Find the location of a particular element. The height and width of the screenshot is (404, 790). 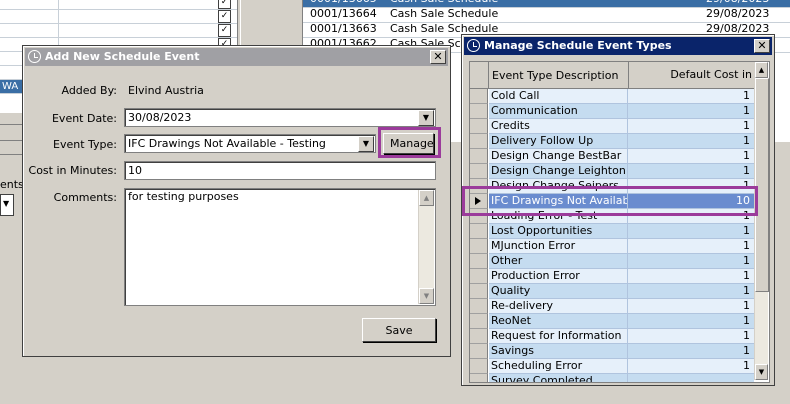

event-date-picker: 30/08/2023 ▼ is located at coordinates (280, 117).